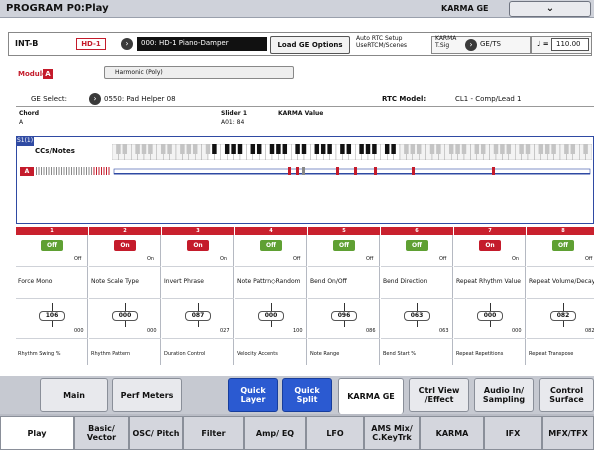 The width and height of the screenshot is (594, 450). I want to click on slot-slider-name: Repeat Transpose, so click(561, 354).